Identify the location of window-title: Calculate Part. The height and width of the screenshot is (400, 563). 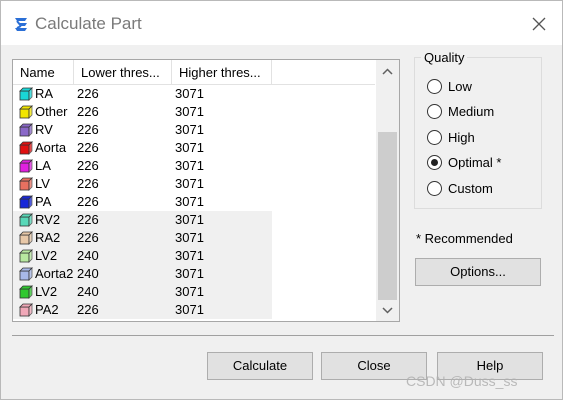
(88, 23).